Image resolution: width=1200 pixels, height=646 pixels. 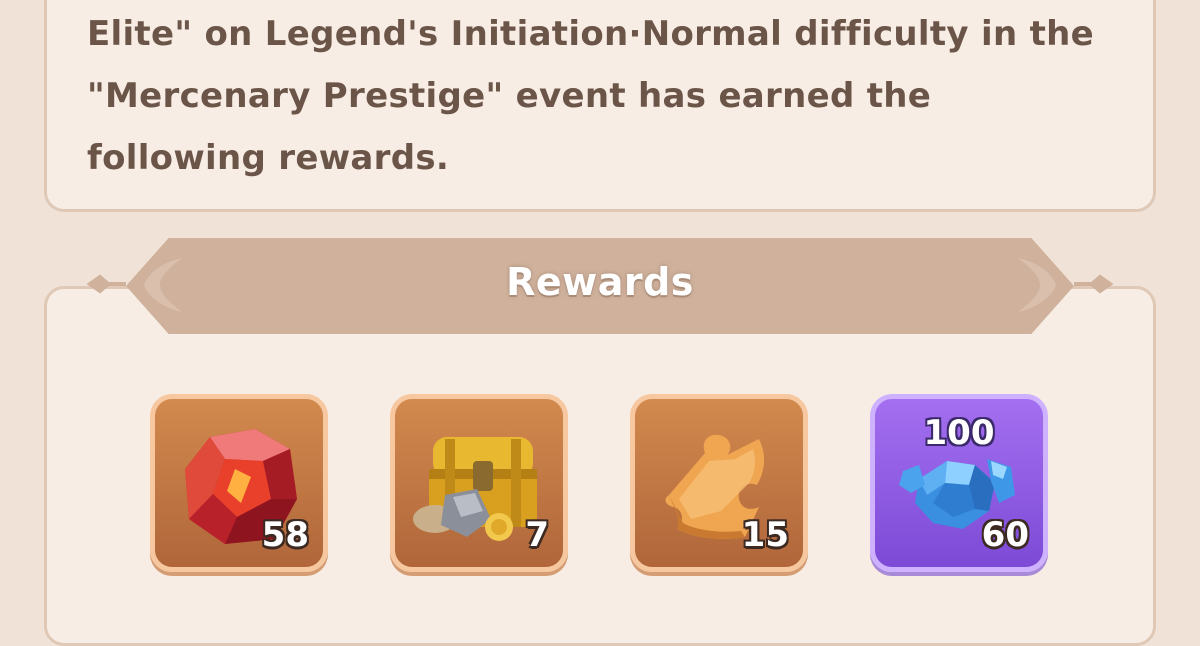 I want to click on reward-quantity: 60, so click(x=1005, y=535).